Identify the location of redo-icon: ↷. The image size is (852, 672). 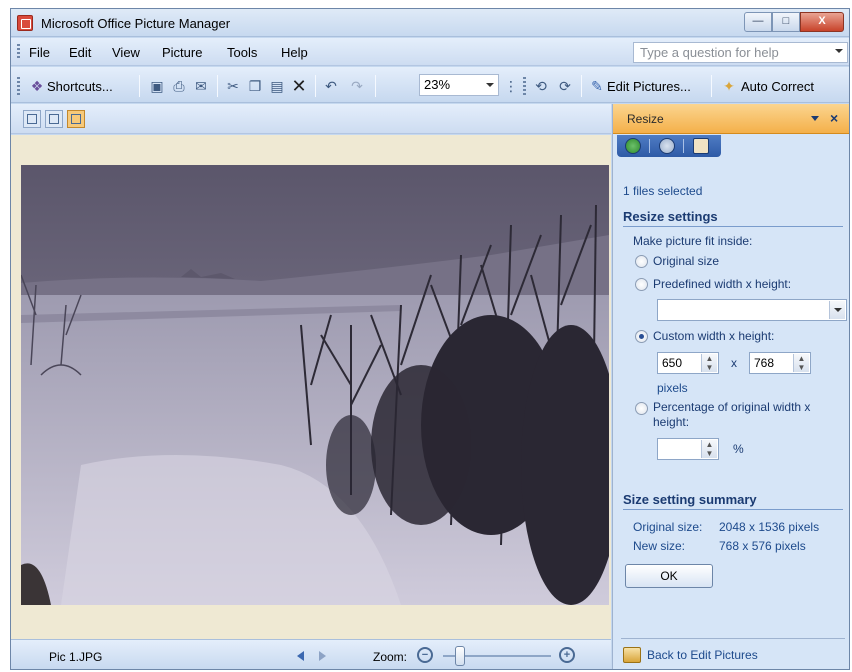
(357, 86).